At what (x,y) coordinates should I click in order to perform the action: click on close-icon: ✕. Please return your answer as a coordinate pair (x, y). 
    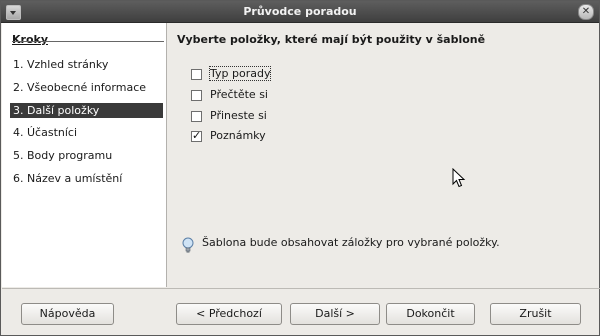
    Looking at the image, I should click on (586, 12).